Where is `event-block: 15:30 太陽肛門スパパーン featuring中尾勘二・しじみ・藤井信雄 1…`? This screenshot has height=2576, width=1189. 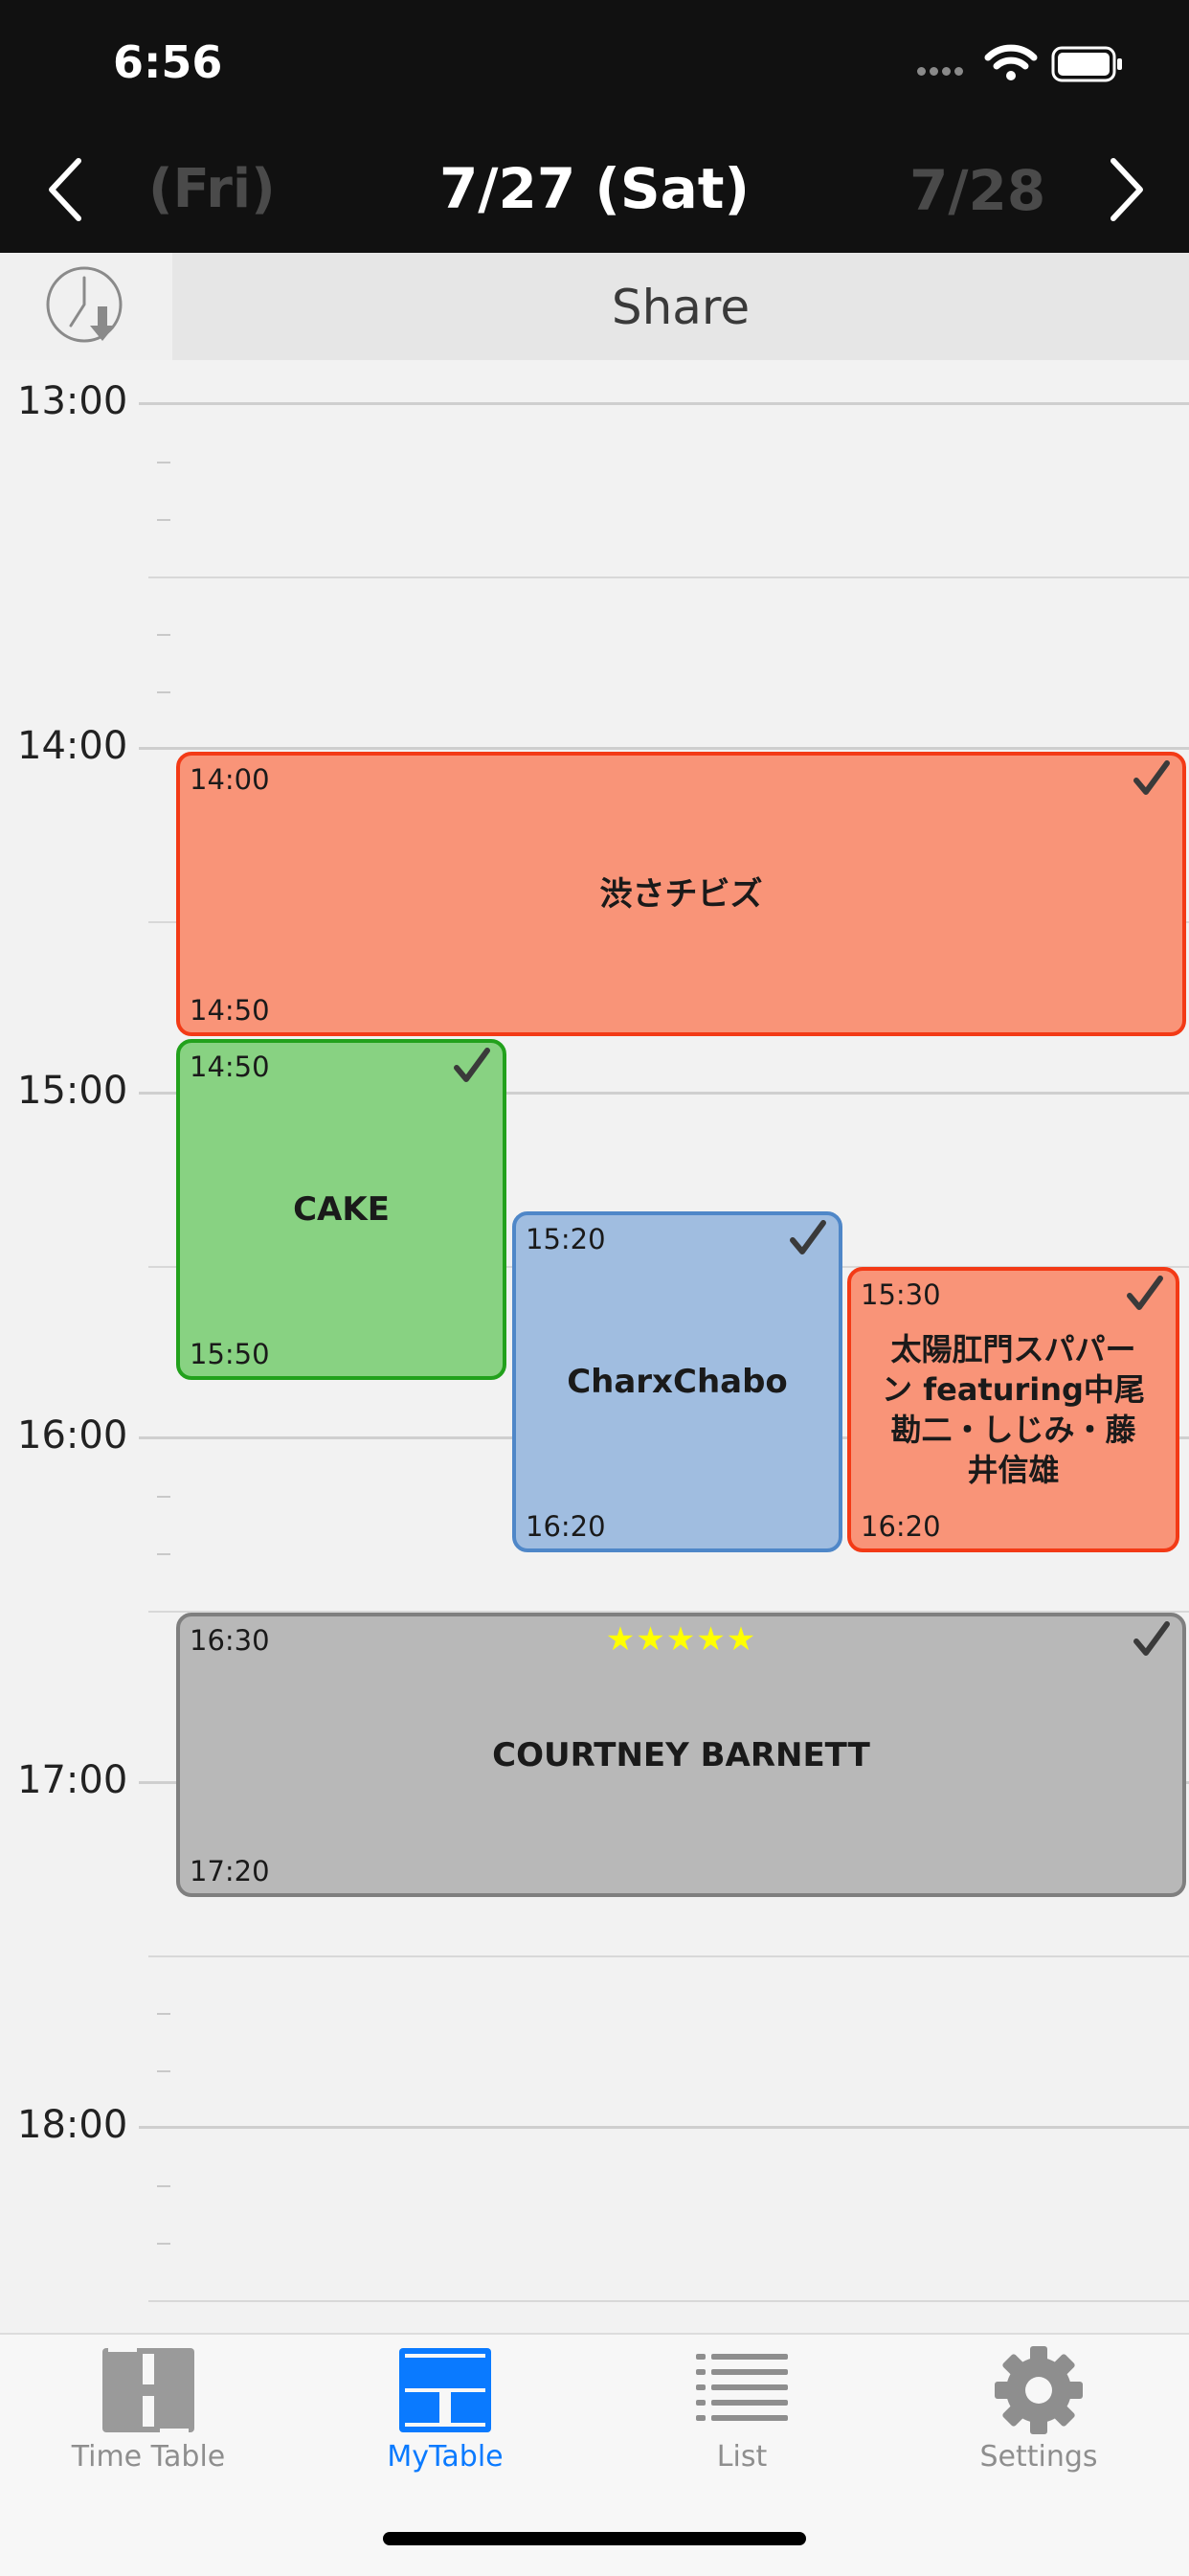
event-block: 15:30 太陽肛門スパパーン featuring中尾勘二・しじみ・藤井信雄 1… is located at coordinates (1013, 1409).